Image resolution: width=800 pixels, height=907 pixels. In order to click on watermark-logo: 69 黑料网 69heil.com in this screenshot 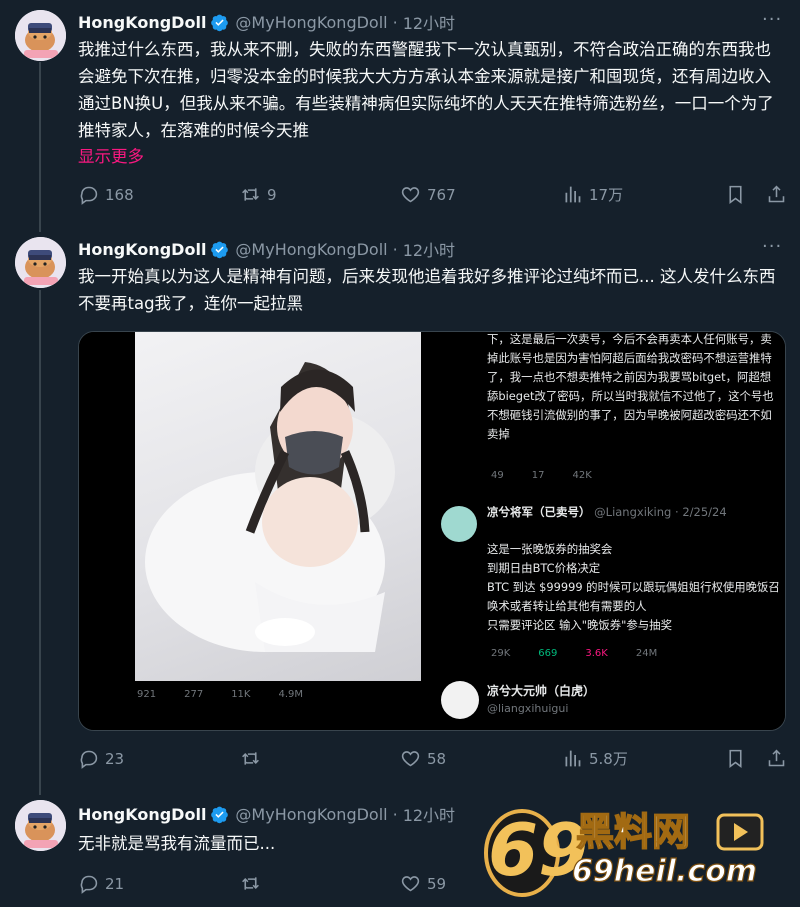, I will do `click(640, 849)`.